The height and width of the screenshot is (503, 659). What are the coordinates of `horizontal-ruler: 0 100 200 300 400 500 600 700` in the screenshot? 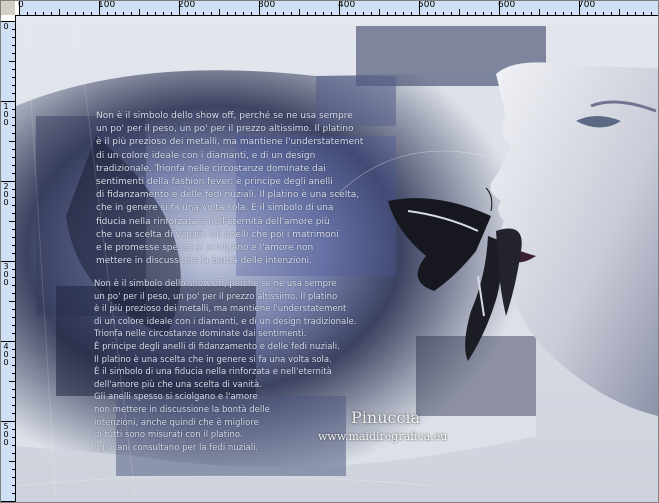 It's located at (336, 8).